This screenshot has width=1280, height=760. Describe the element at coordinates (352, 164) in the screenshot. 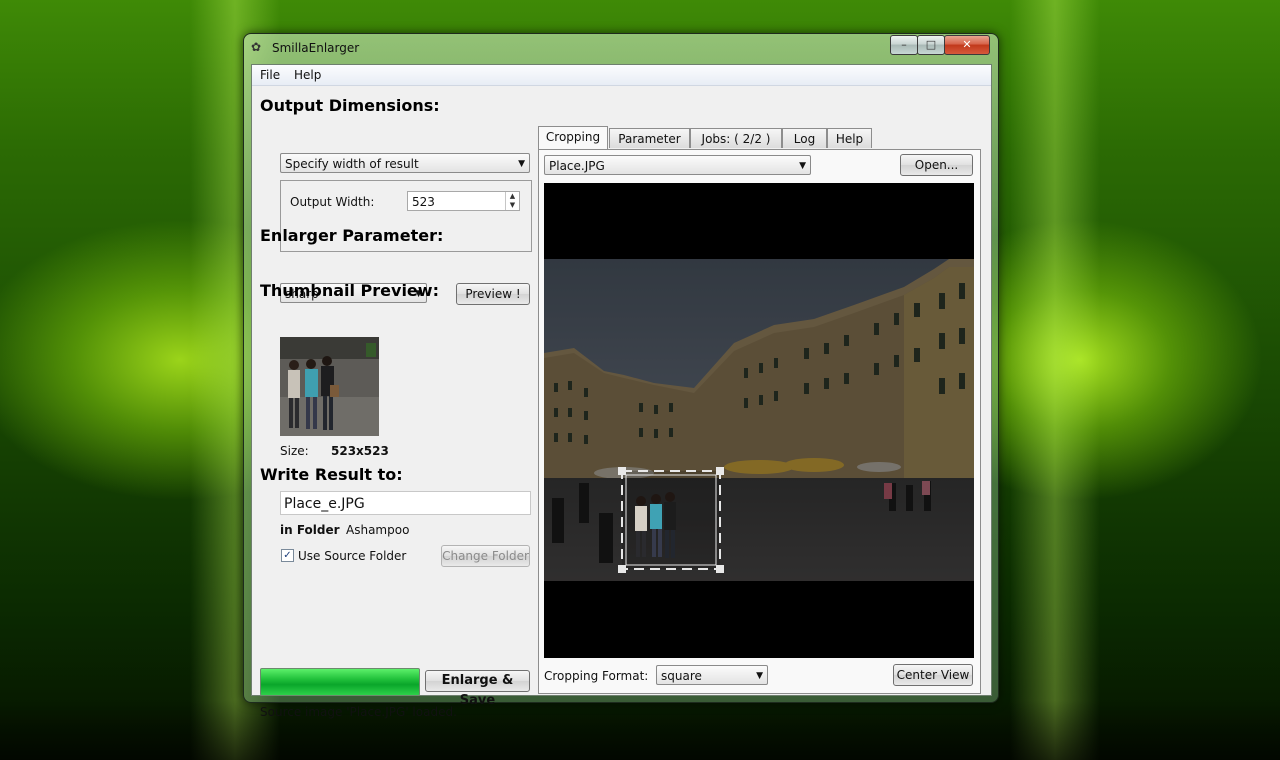

I see `dimension-mode-value: Specify width of result` at that location.